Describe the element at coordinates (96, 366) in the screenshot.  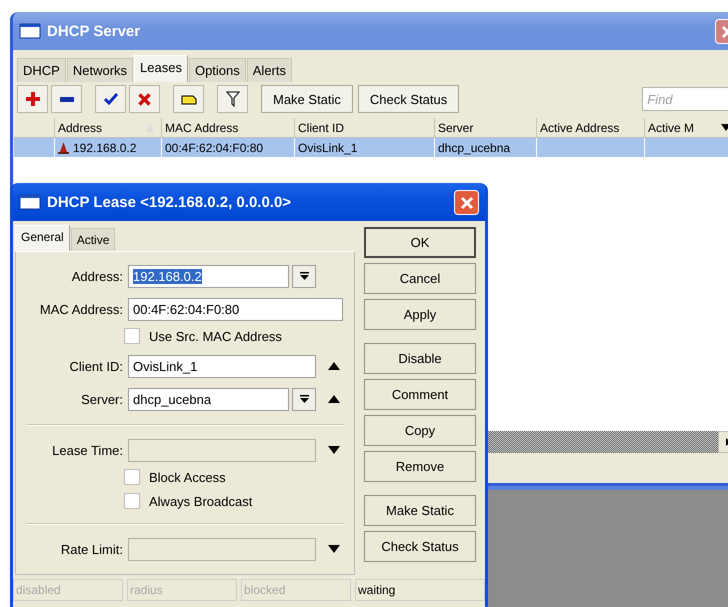
I see `field-label: Client ID:` at that location.